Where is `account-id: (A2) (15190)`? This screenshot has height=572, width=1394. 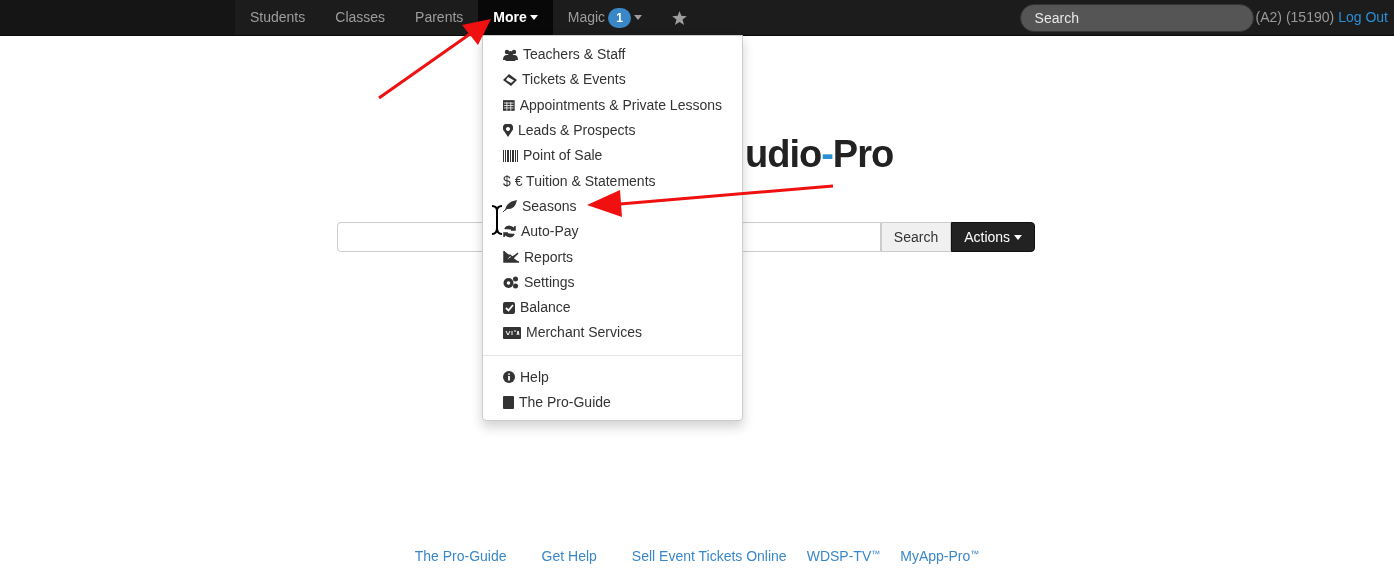
account-id: (A2) (15190) is located at coordinates (1295, 17).